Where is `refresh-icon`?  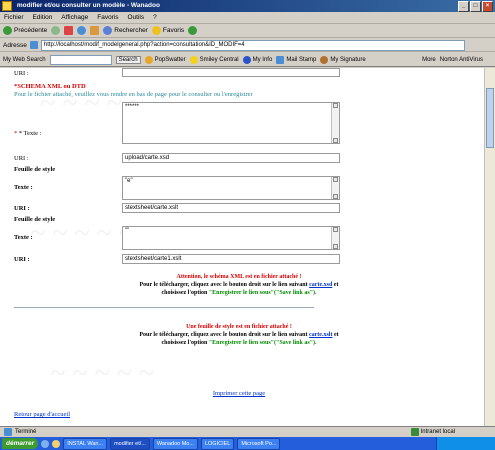 refresh-icon is located at coordinates (82, 30).